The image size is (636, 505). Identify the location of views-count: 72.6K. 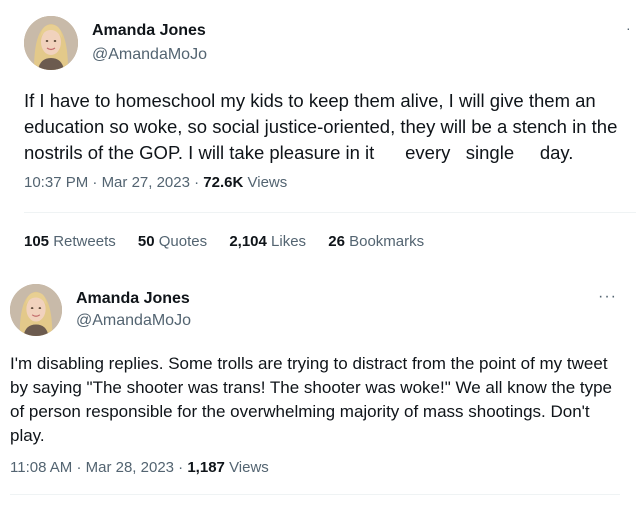
(223, 182).